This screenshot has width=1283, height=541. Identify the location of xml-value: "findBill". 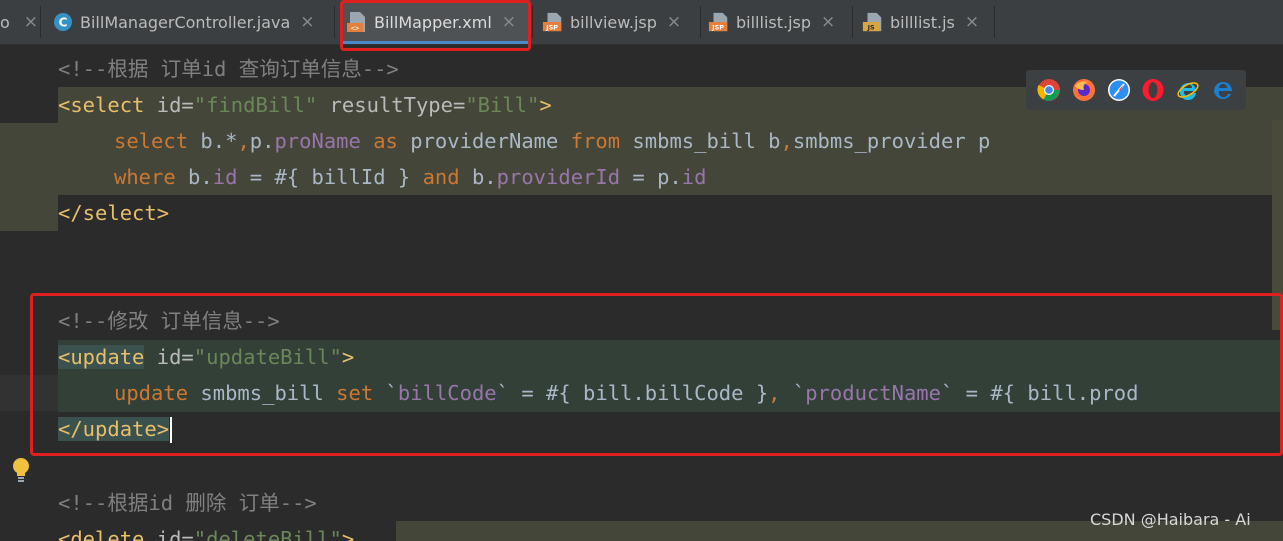
(255, 105).